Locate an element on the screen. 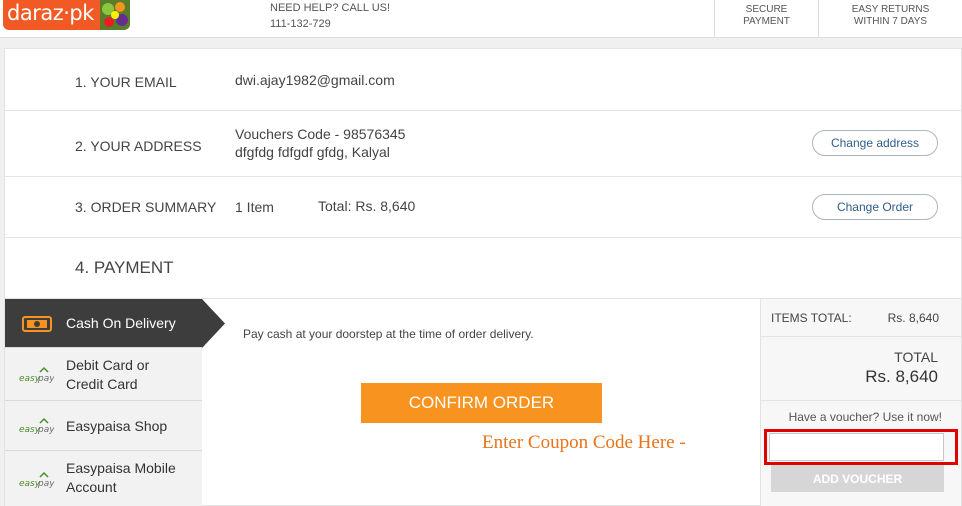 This screenshot has height=506, width=962. logo-mark-icon is located at coordinates (115, 15).